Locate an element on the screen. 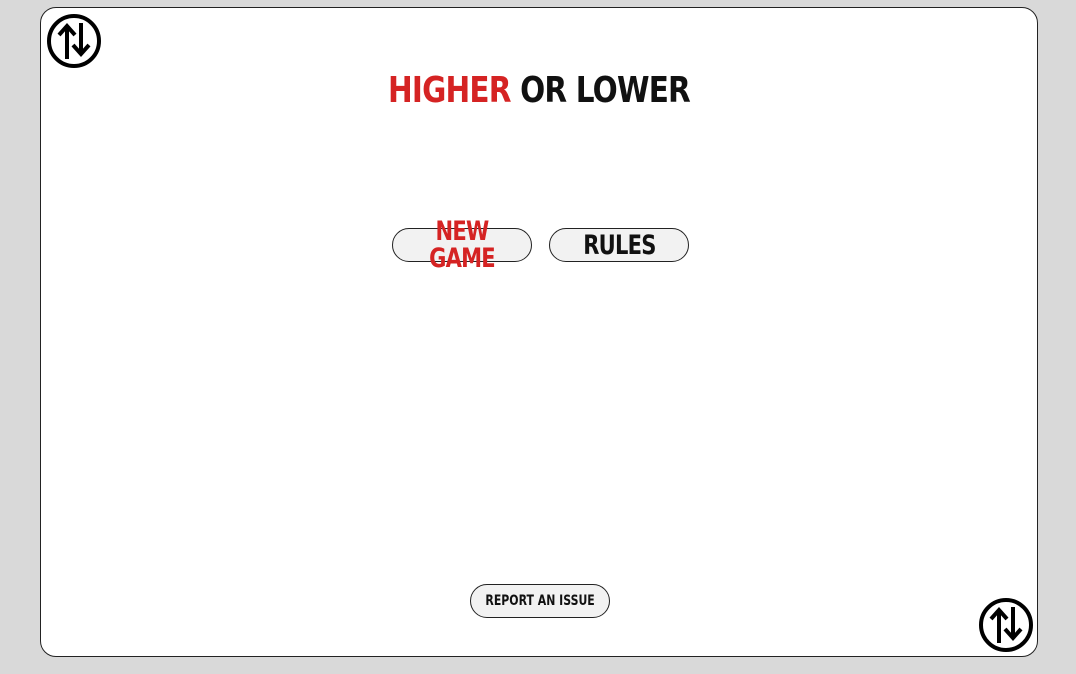  title-accent: HIGHER is located at coordinates (449, 90).